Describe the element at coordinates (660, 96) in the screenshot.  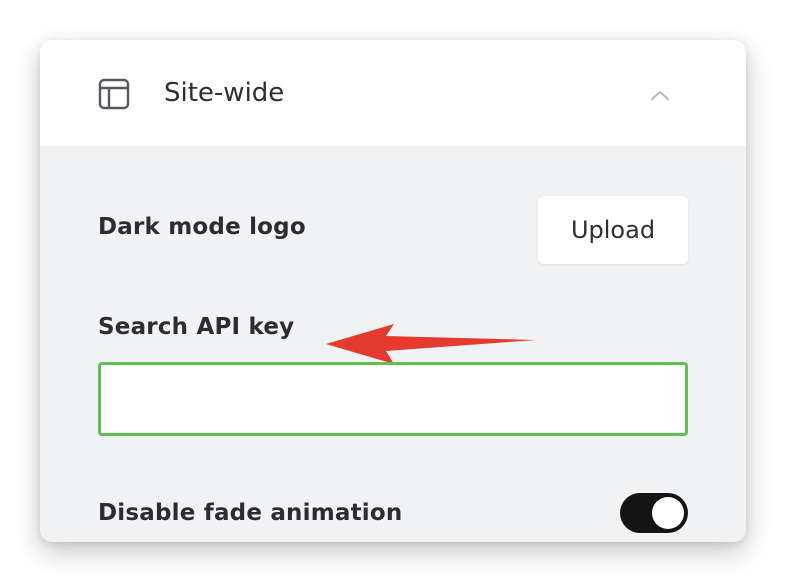
I see `chevron-up-icon` at that location.